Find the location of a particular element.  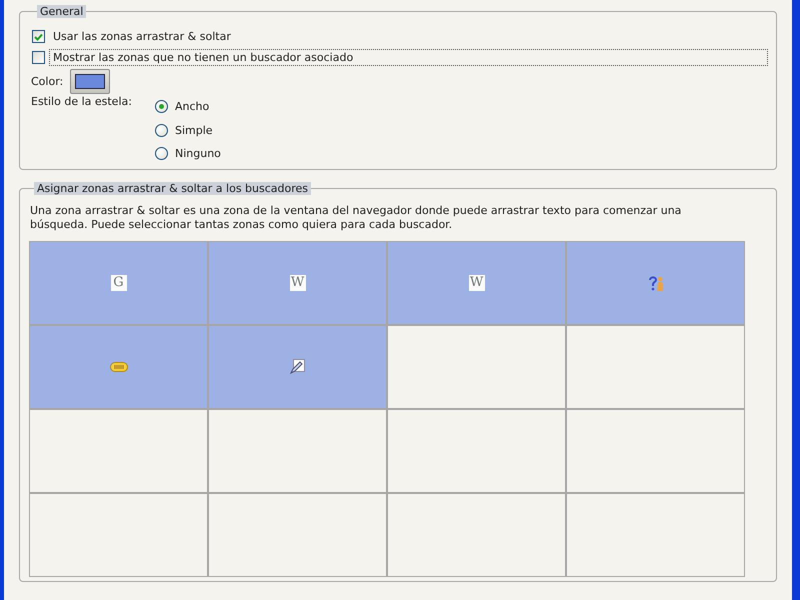

description-text: Una zona arrastrar & soltar es una zona de la ventana del navegador donde puede arrastrar texto para comenzar una búsqueda. Puede seleccionar tantas zonas como quiera para cada buscador. is located at coordinates (356, 218).